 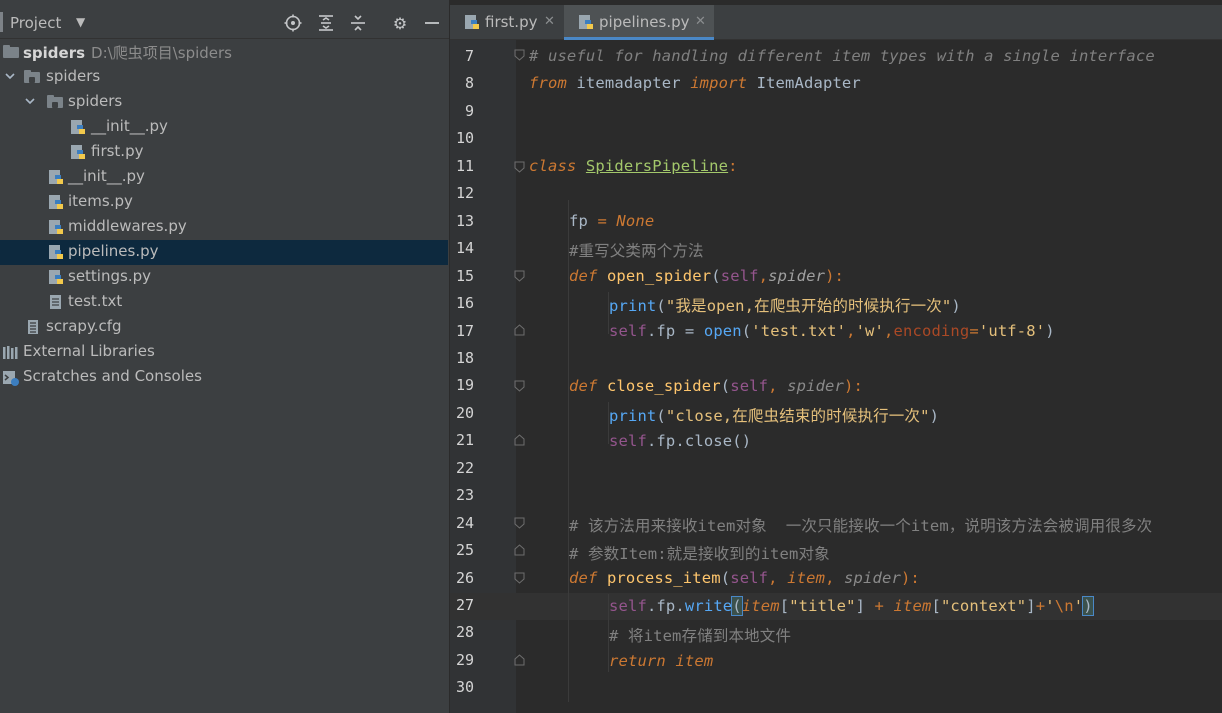 What do you see at coordinates (224, 102) in the screenshot?
I see `tree-item-spiders-subfolder: spiders` at bounding box center [224, 102].